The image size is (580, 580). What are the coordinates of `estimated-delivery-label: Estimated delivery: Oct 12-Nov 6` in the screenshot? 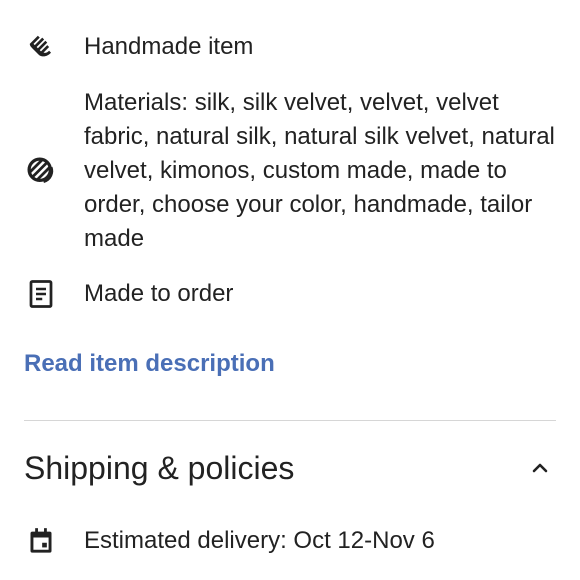 It's located at (259, 540).